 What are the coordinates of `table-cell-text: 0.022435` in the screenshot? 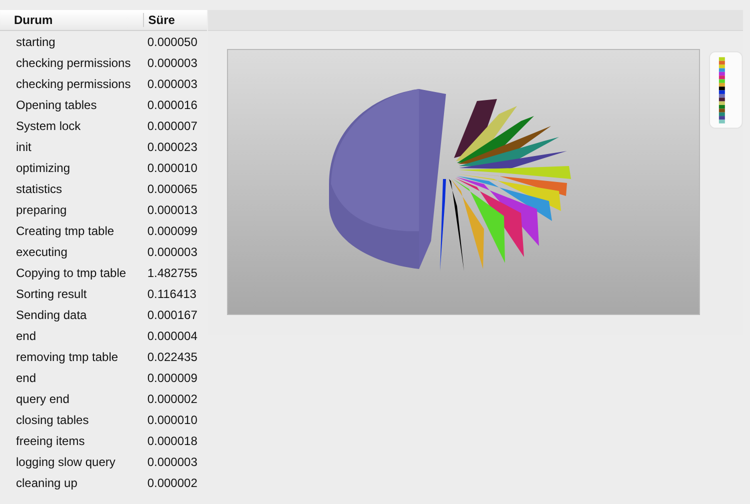 It's located at (172, 357).